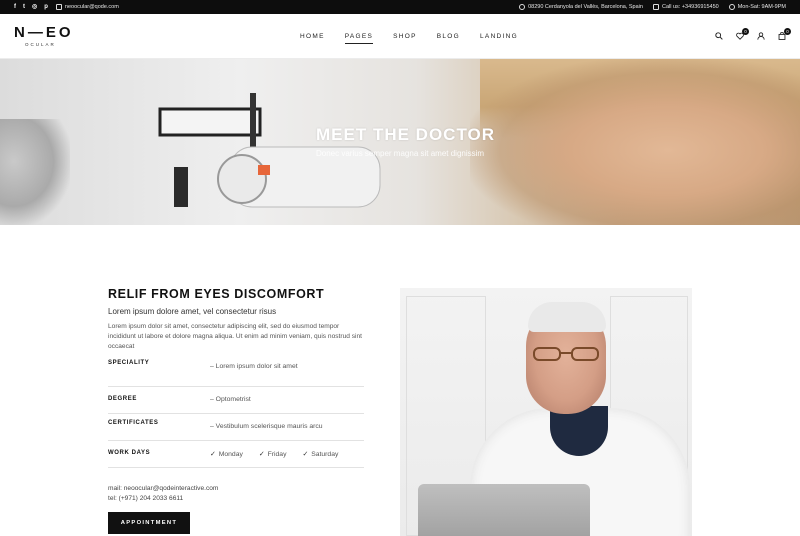 This screenshot has height=536, width=800. Describe the element at coordinates (277, 454) in the screenshot. I see `work-day-label: Friday` at that location.